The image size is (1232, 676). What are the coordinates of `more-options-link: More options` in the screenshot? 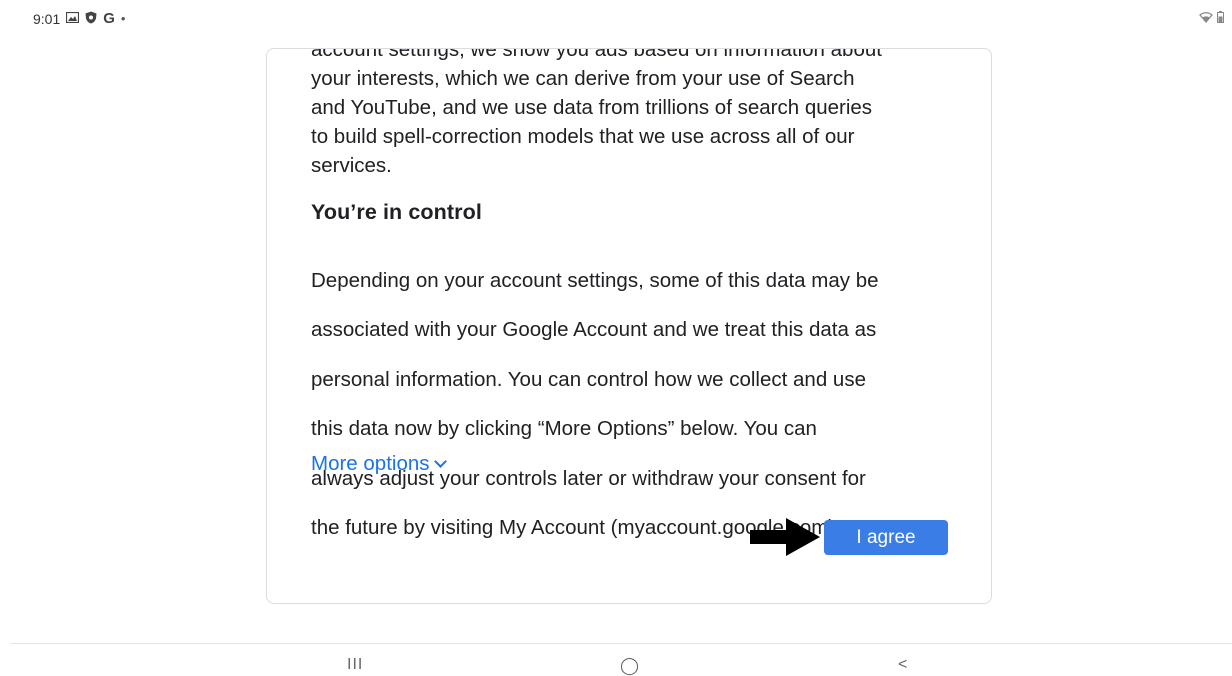 It's located at (379, 464).